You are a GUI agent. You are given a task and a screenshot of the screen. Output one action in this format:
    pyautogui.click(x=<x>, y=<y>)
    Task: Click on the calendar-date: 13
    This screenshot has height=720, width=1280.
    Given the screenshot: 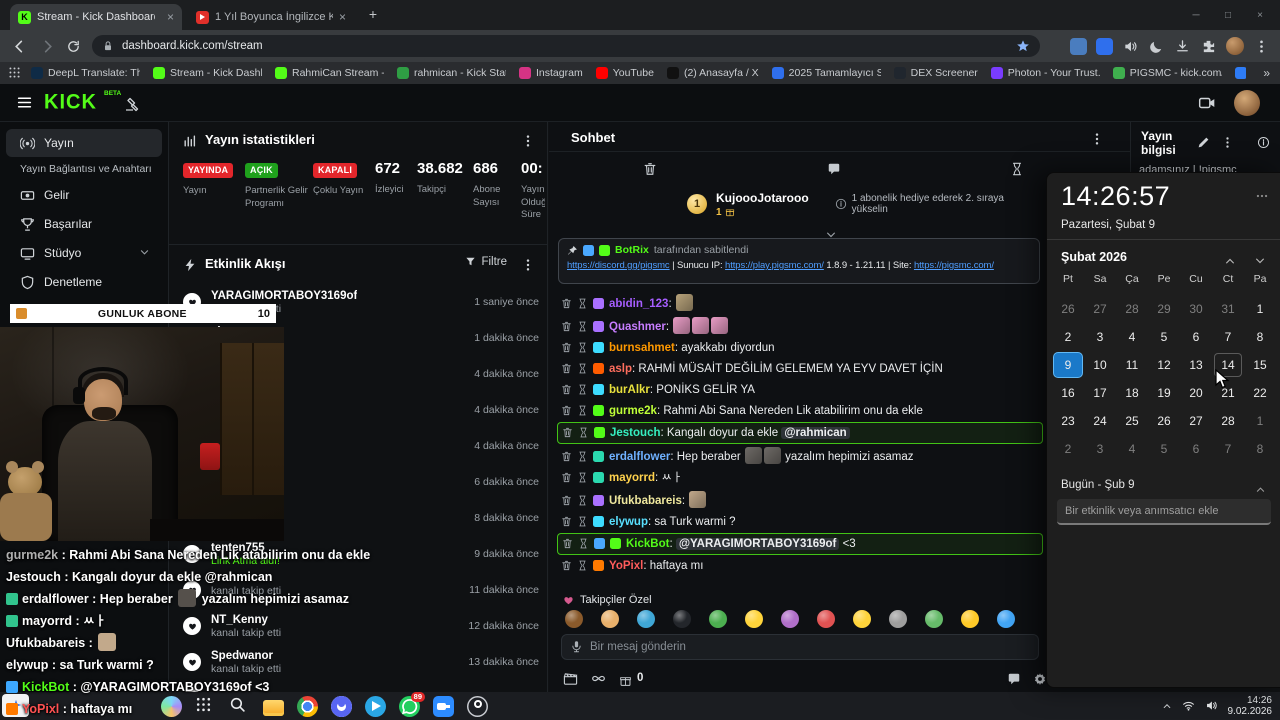 What is the action you would take?
    pyautogui.click(x=1196, y=365)
    